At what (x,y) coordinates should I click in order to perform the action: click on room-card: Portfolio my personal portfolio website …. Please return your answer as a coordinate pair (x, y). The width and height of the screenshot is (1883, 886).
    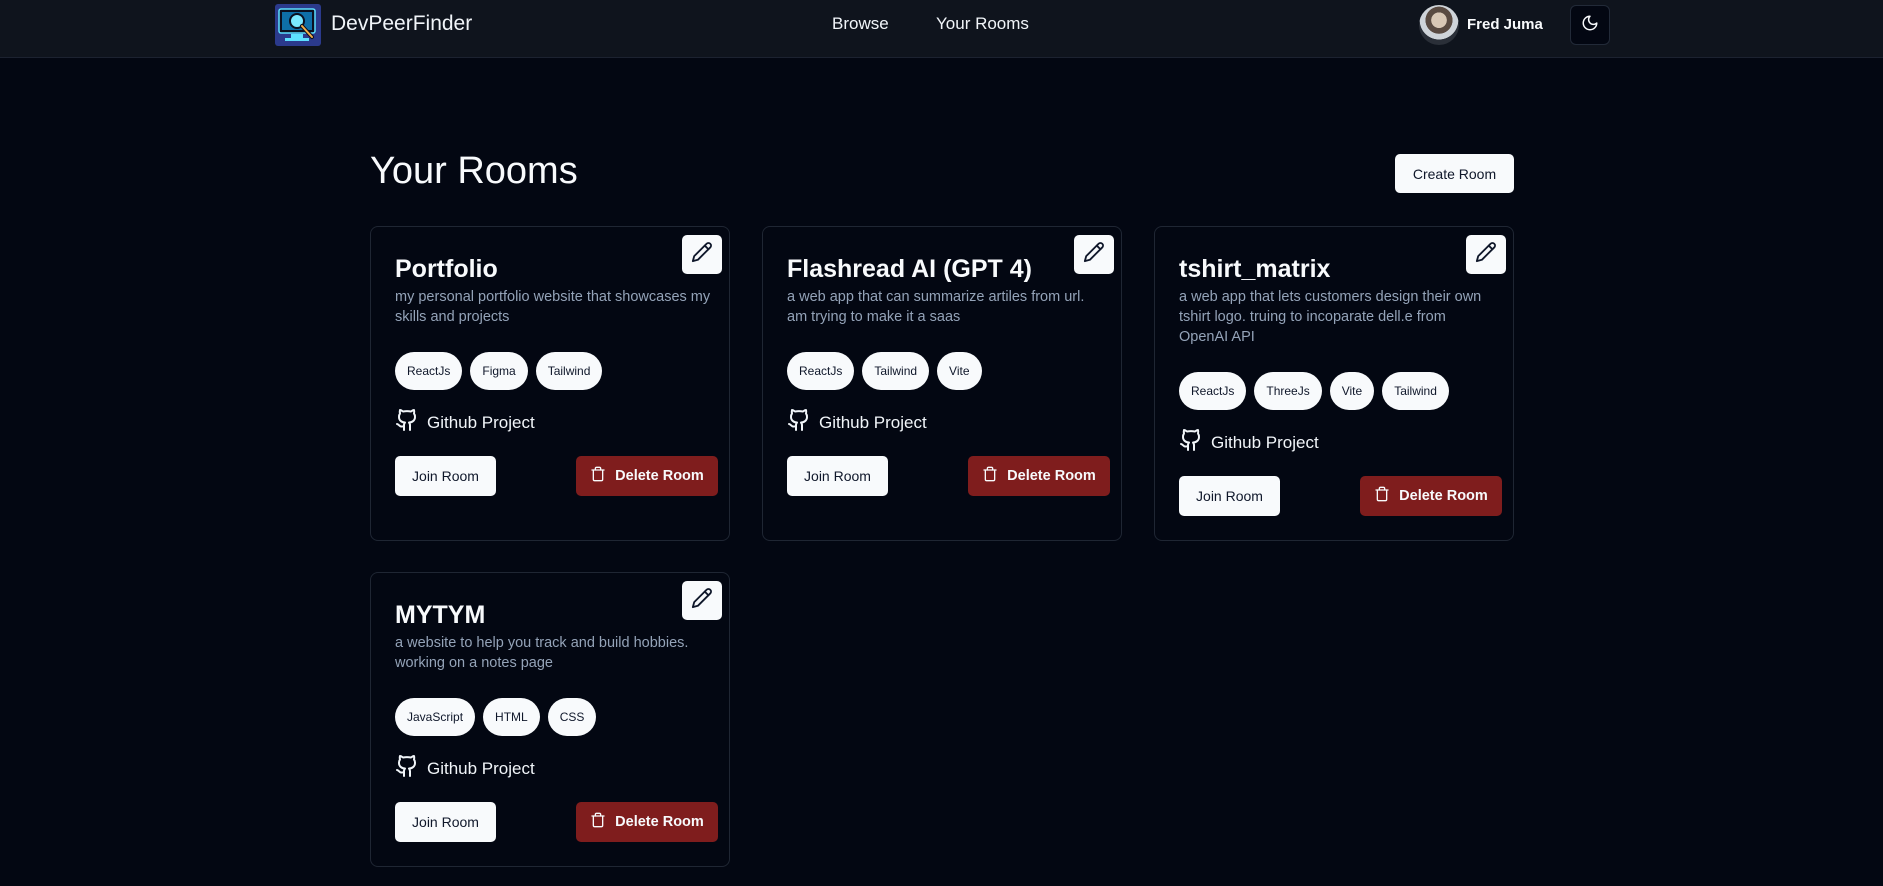
    Looking at the image, I should click on (550, 383).